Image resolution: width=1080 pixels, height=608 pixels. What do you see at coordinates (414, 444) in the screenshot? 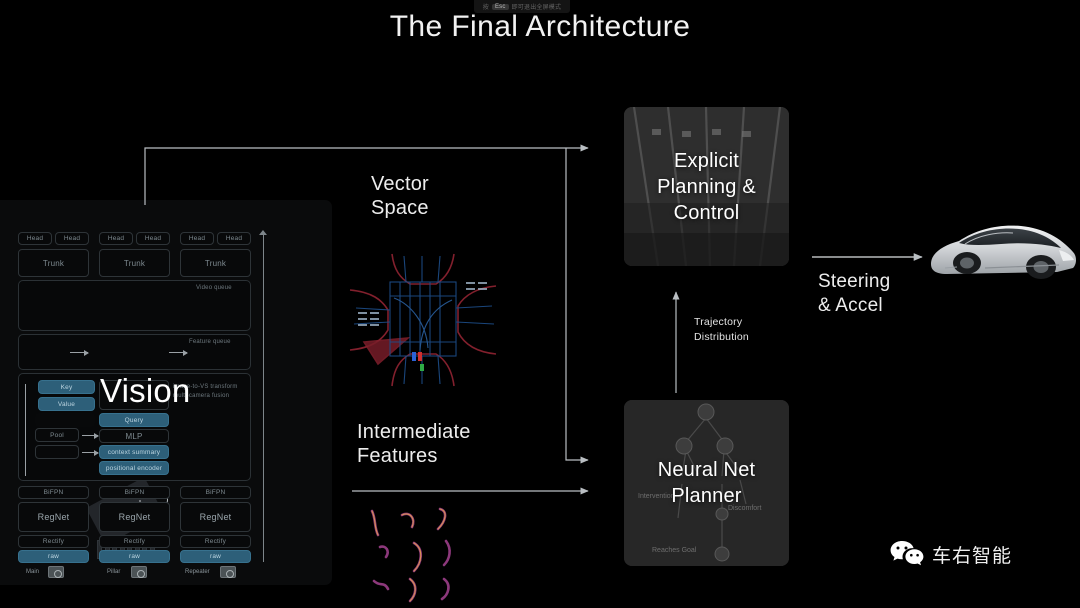
I see `intermediate-features-label: Intermediate Features` at bounding box center [414, 444].